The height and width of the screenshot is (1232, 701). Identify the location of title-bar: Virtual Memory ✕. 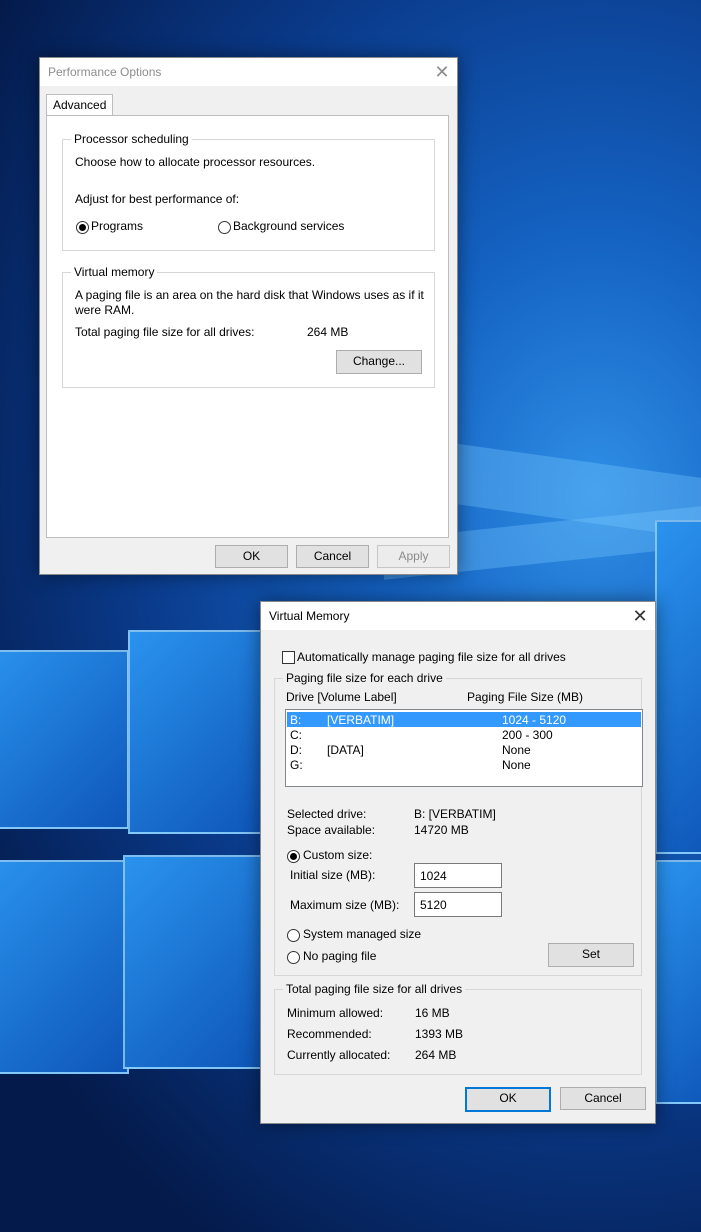
(458, 616).